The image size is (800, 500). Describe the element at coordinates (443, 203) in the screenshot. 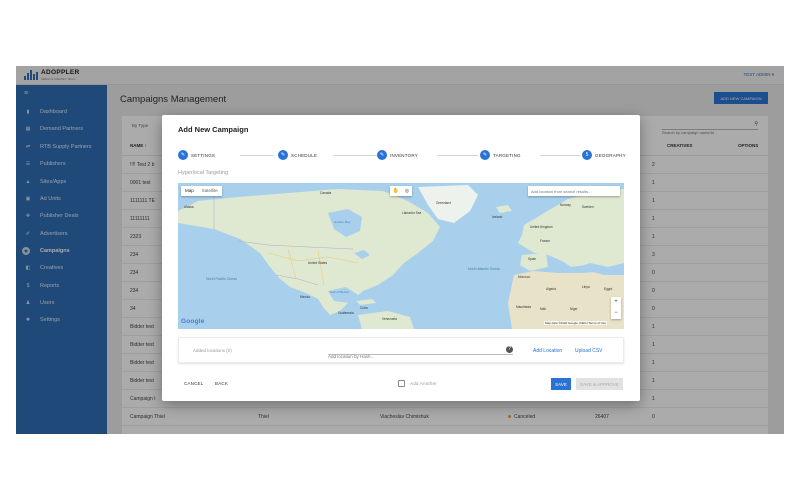

I see `map-label-greenland: Greenland` at that location.